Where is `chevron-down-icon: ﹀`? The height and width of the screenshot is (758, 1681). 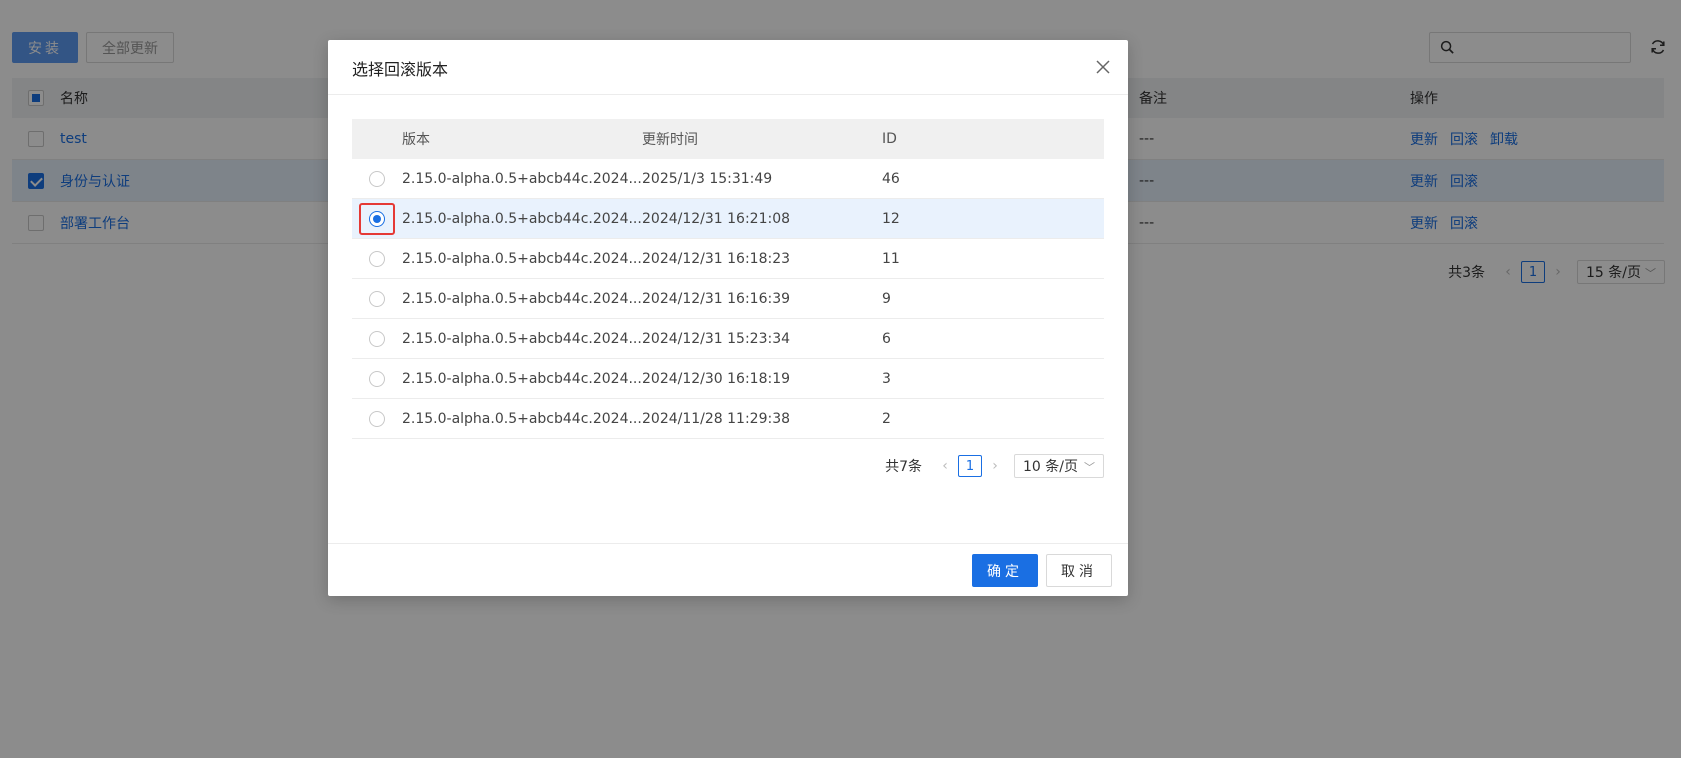 chevron-down-icon: ﹀ is located at coordinates (1089, 467).